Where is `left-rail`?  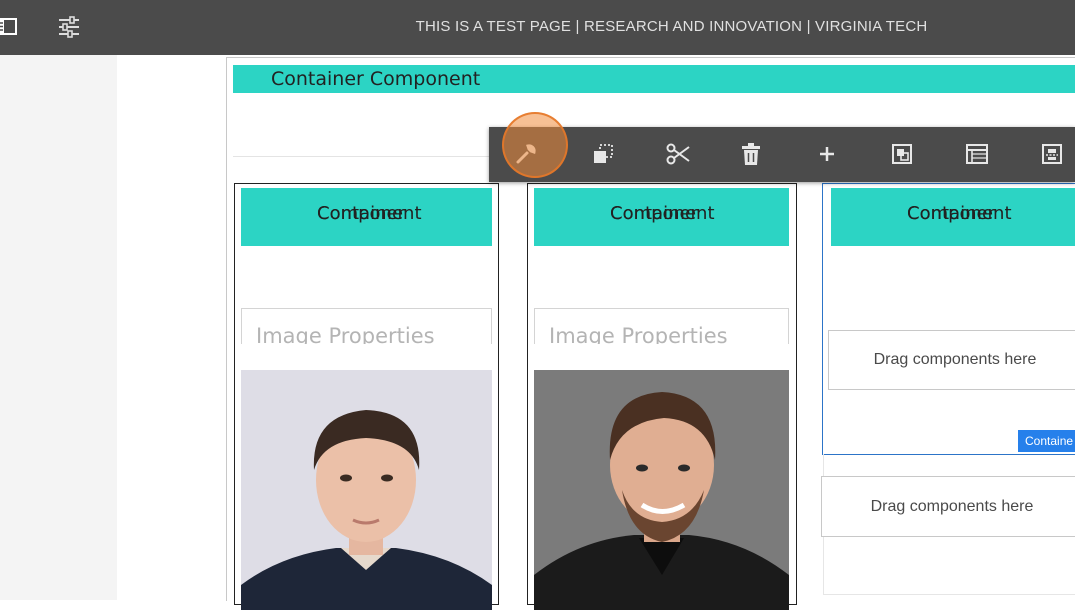
left-rail is located at coordinates (58, 327).